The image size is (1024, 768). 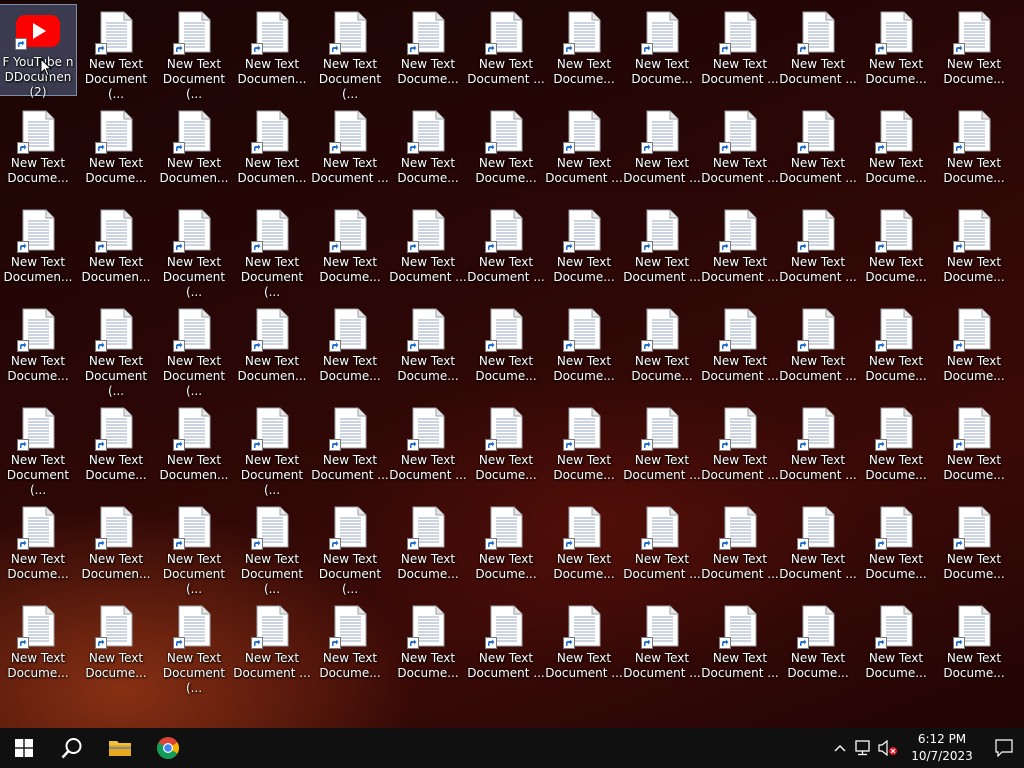 I want to click on action-center-button, so click(x=1004, y=748).